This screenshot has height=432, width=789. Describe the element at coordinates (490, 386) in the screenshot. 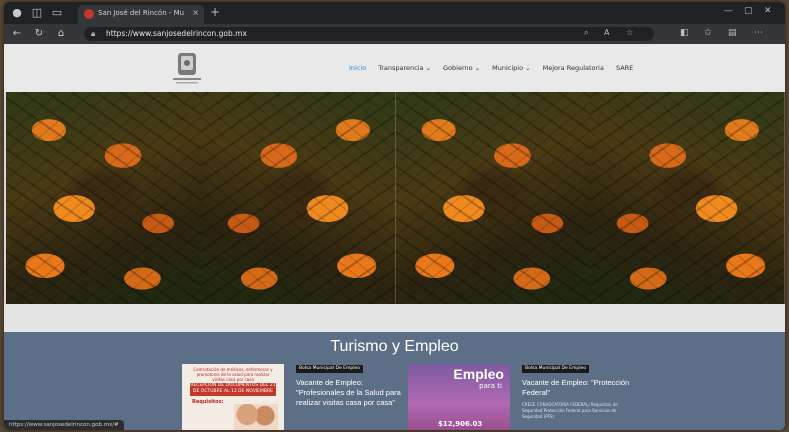

I see `empleo-subtitle: para ti` at that location.